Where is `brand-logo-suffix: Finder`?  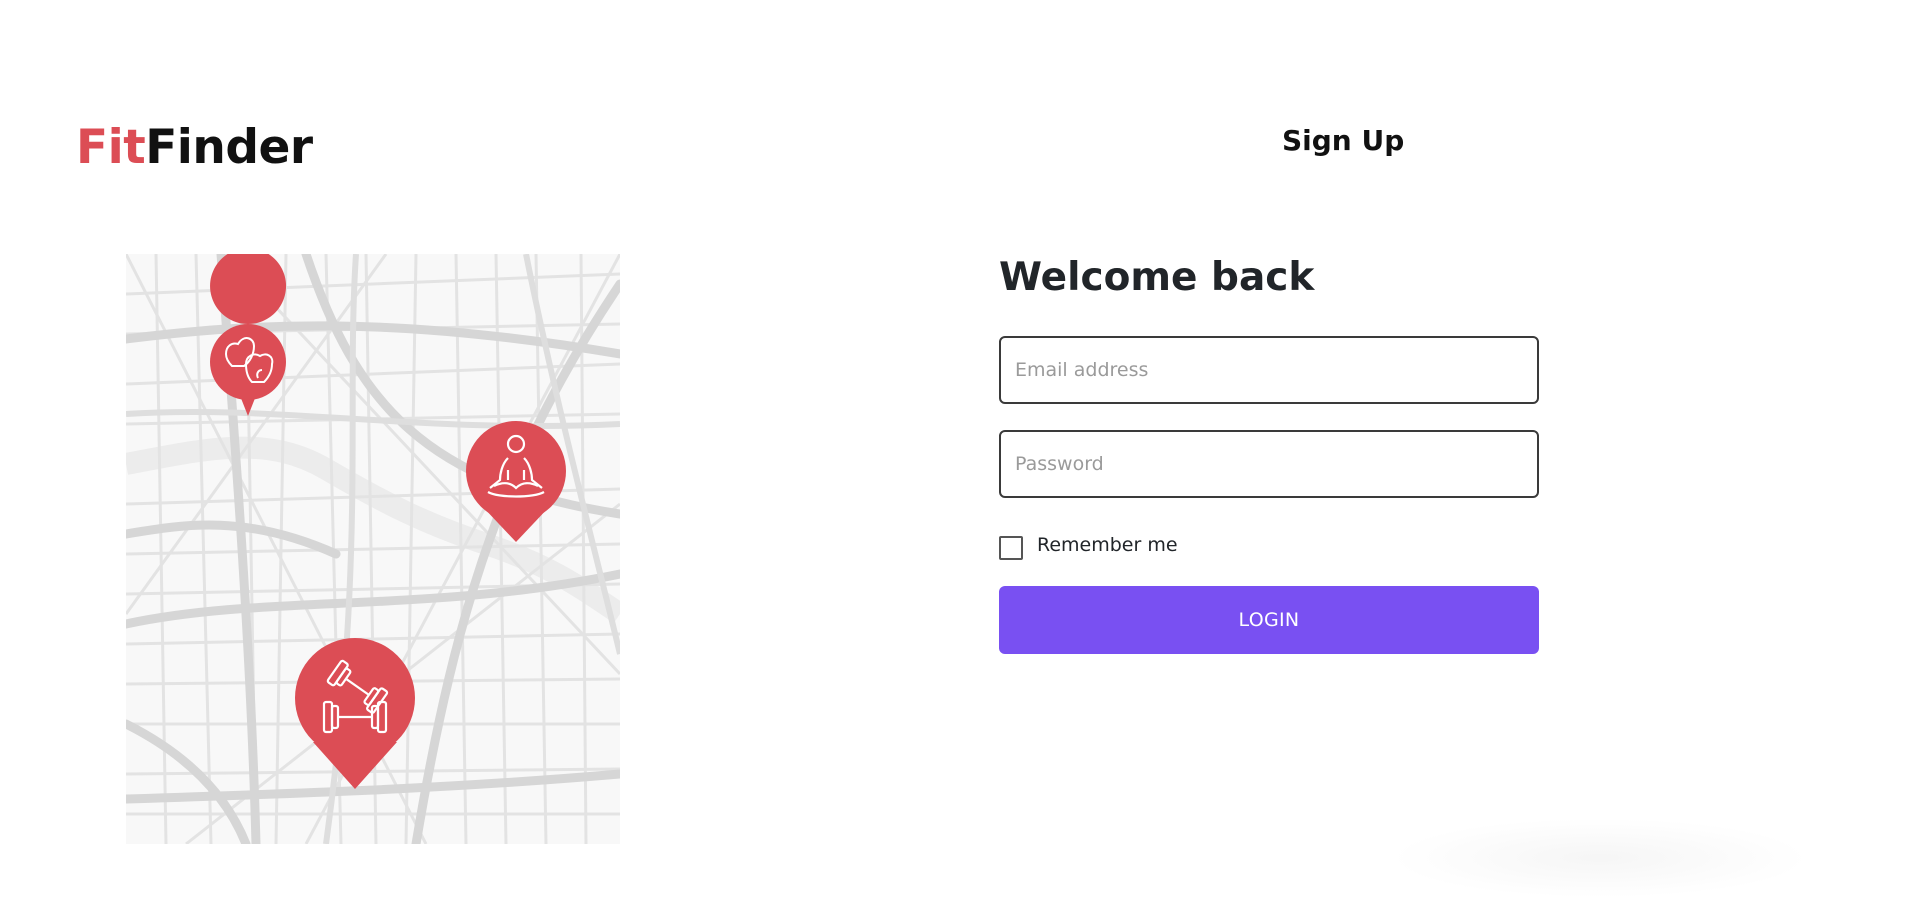 brand-logo-suffix: Finder is located at coordinates (229, 147).